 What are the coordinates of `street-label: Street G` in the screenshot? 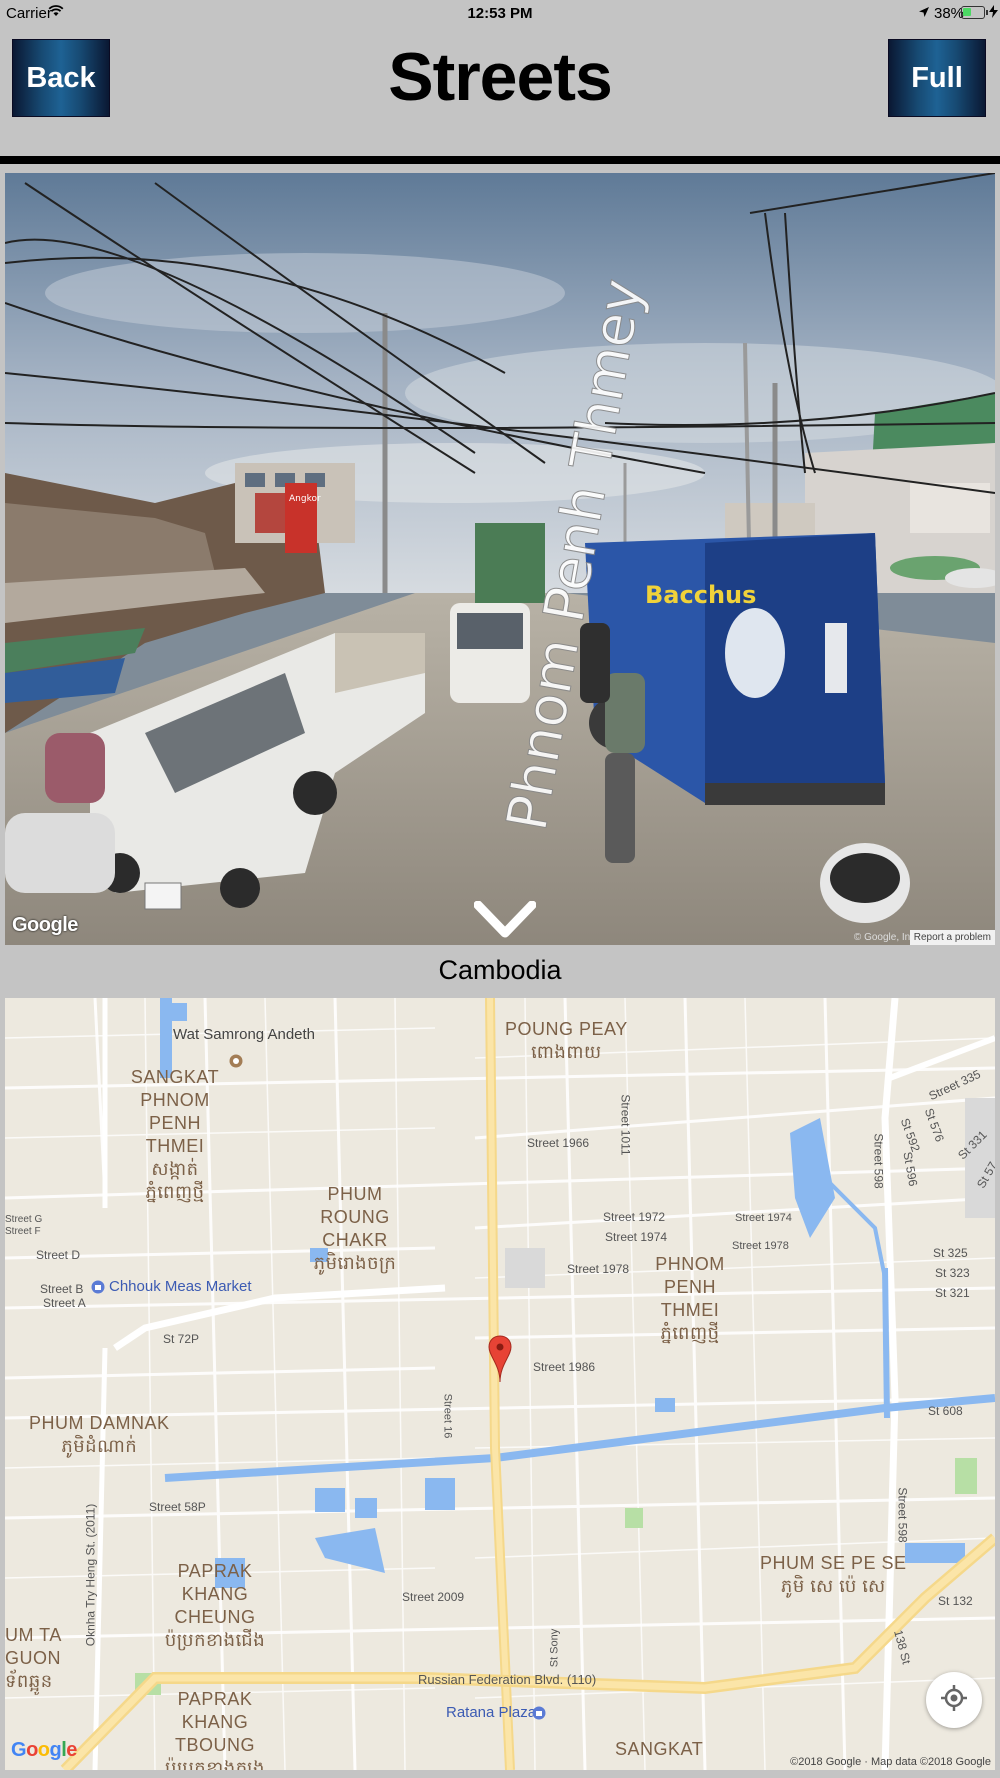 It's located at (24, 1219).